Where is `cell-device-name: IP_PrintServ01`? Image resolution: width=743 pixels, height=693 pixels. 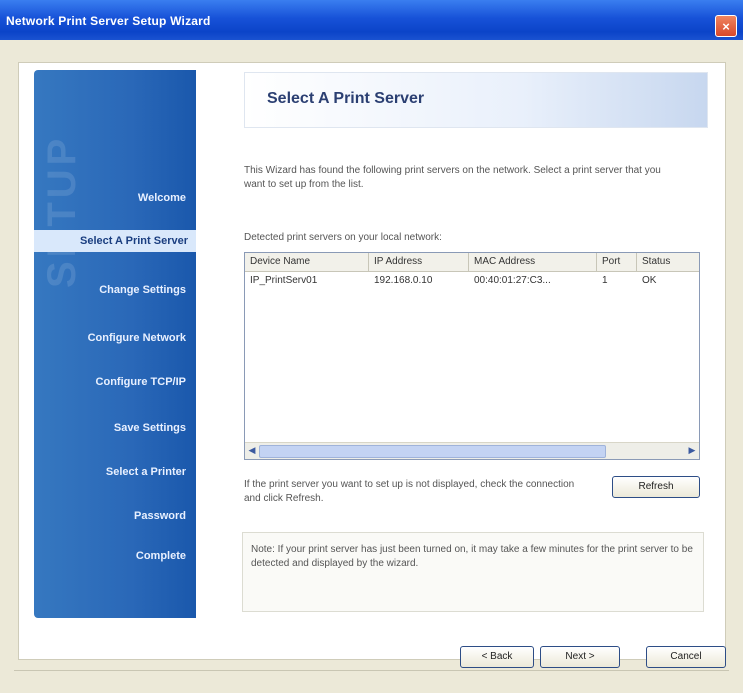
cell-device-name: IP_PrintServ01 is located at coordinates (284, 280).